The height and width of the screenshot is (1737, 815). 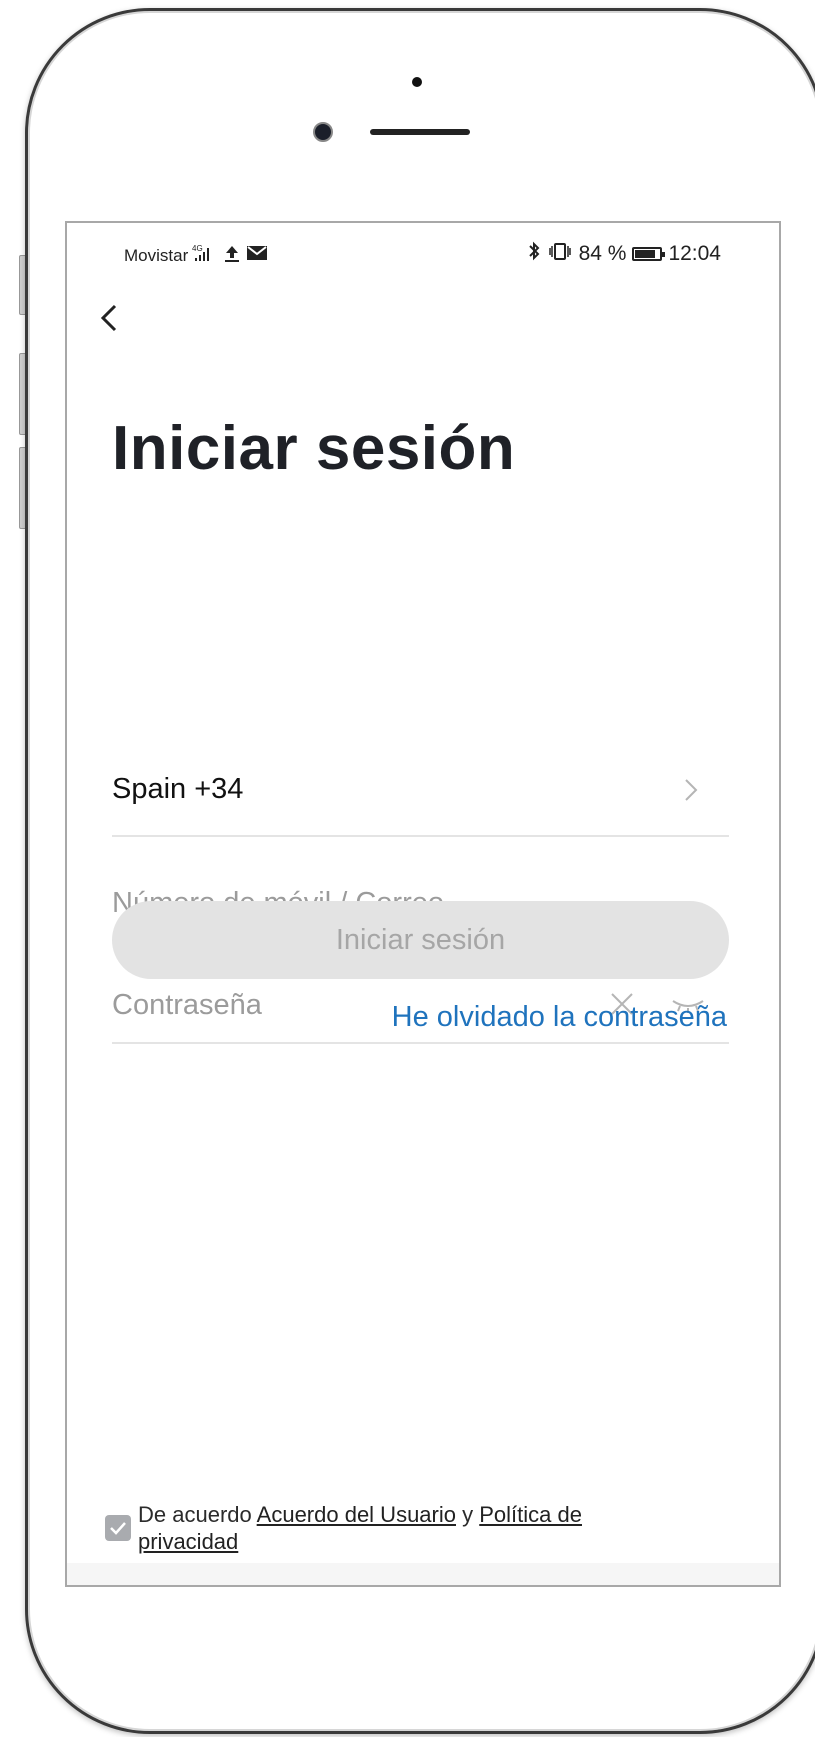 I want to click on vibrate-icon, so click(x=560, y=254).